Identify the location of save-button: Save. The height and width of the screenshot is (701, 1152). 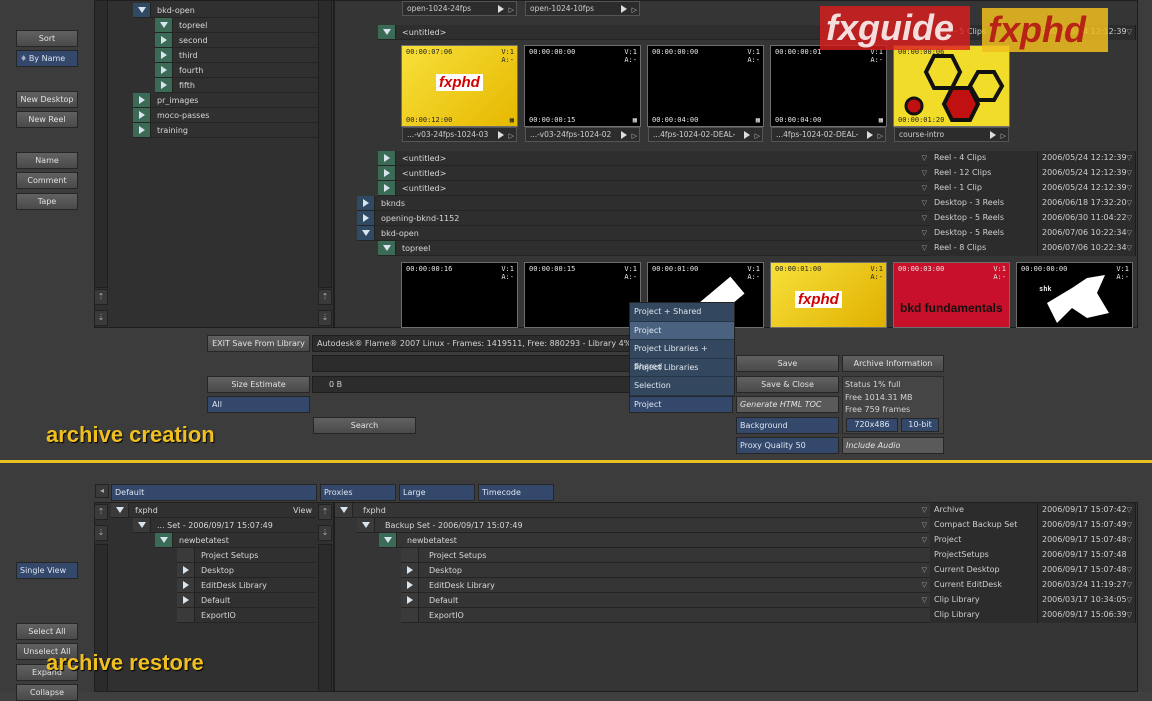
(787, 363).